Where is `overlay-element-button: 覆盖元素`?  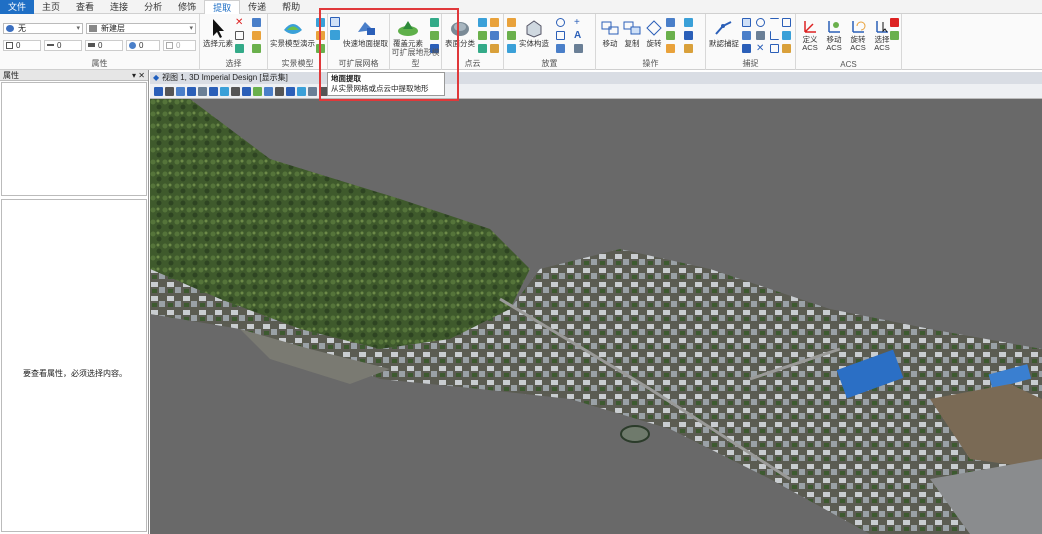 overlay-element-button: 覆盖元素 is located at coordinates (408, 33).